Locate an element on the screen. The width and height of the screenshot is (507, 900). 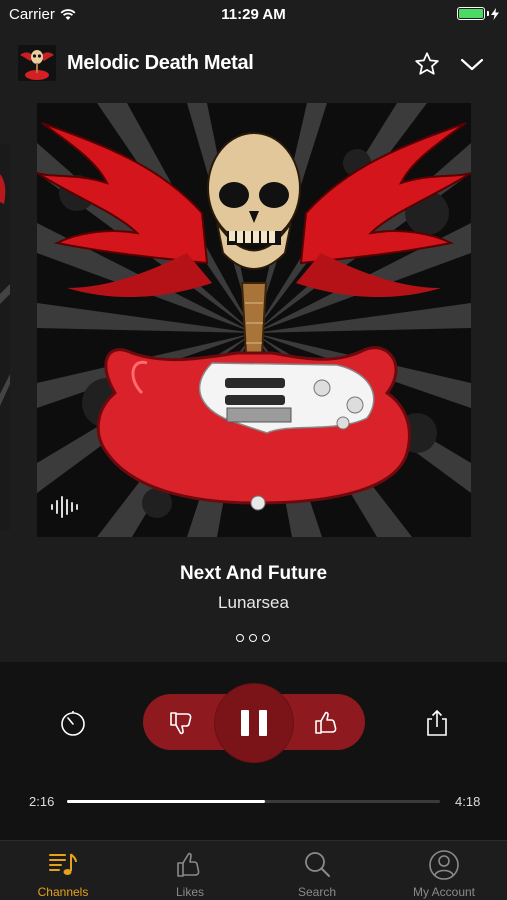
tab-label: Likes is located at coordinates (189, 892).